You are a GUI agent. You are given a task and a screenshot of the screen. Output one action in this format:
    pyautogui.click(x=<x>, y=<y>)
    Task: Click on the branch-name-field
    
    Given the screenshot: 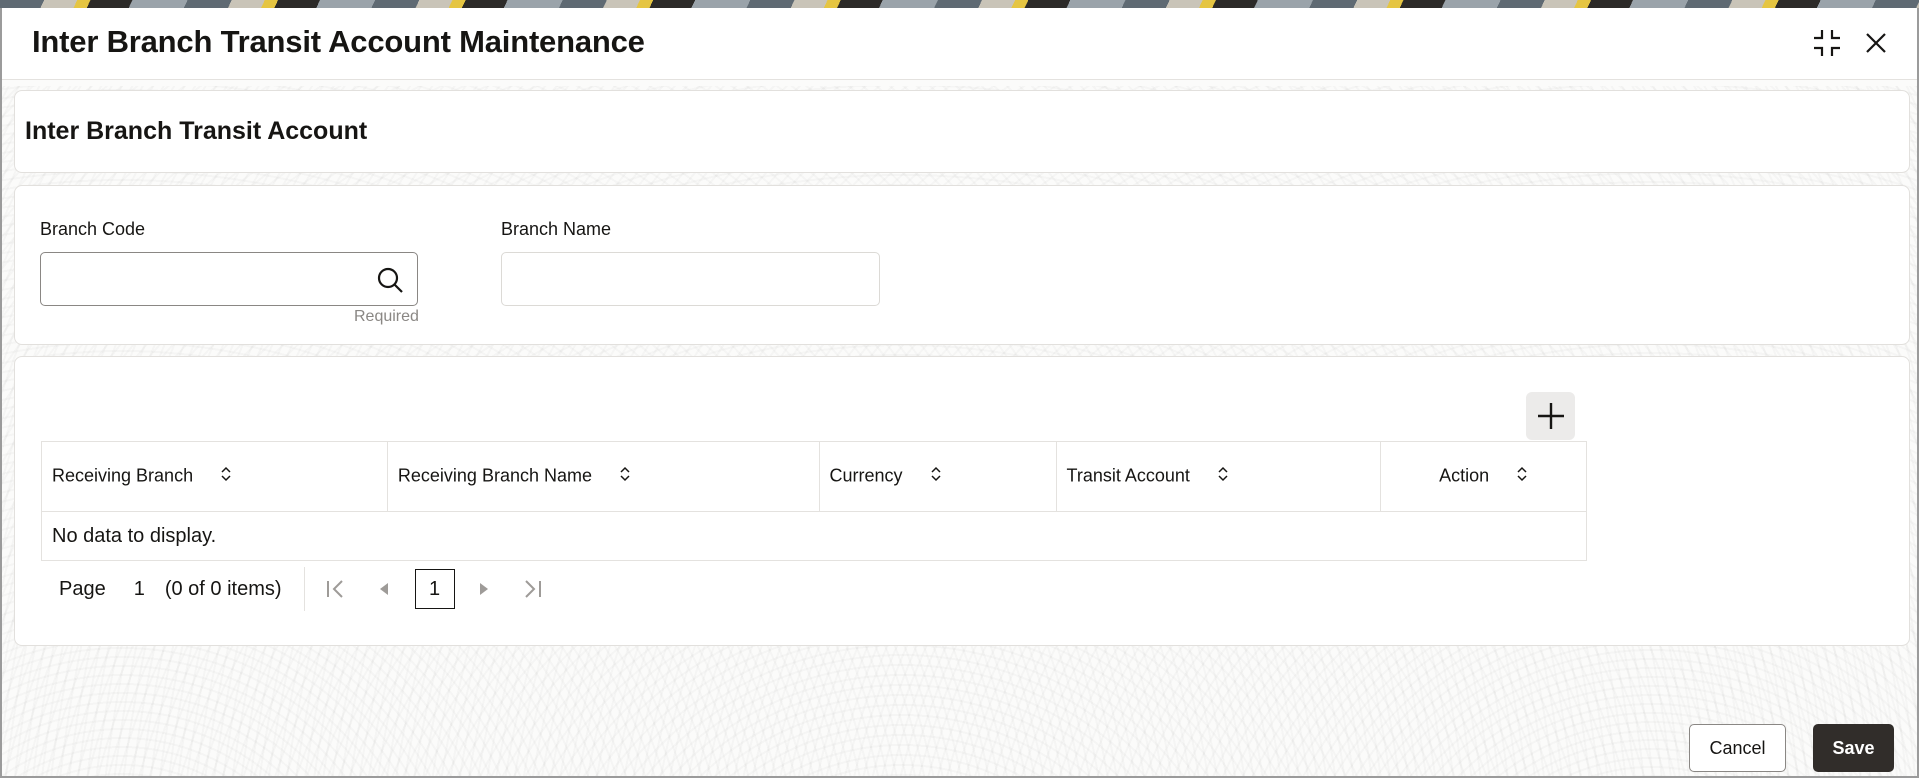 What is the action you would take?
    pyautogui.click(x=690, y=279)
    